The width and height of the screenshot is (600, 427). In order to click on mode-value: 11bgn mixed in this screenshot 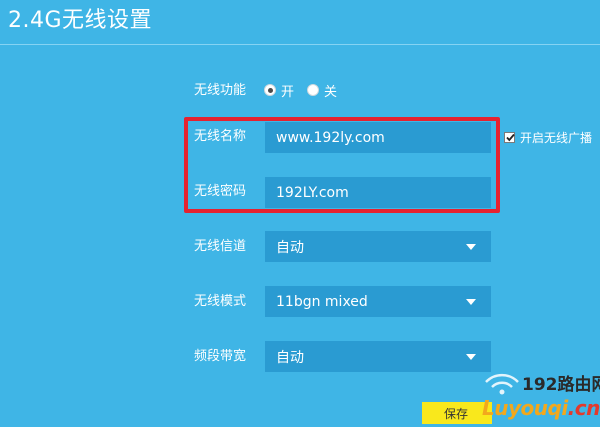, I will do `click(322, 301)`.